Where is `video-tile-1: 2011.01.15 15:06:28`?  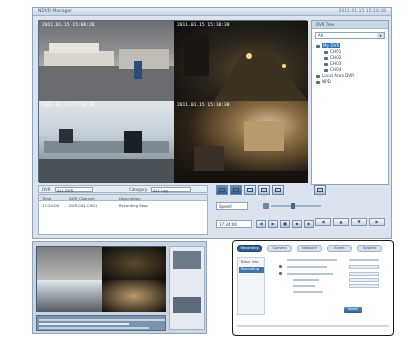 video-tile-1: 2011.01.15 15:06:28 is located at coordinates (106, 61).